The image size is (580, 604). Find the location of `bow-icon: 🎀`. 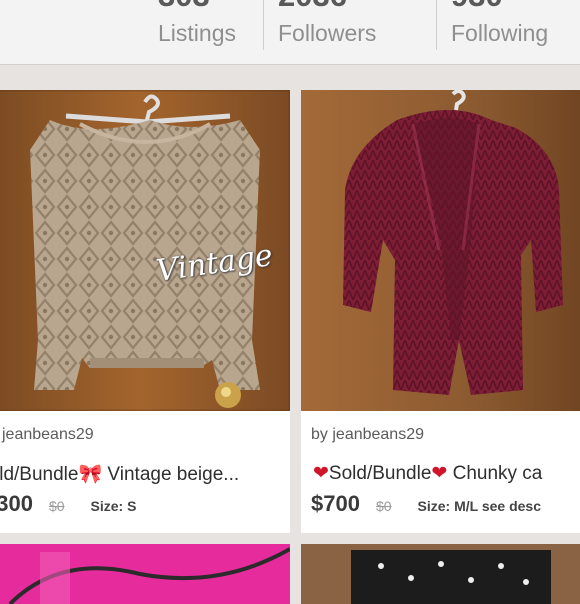

bow-icon: 🎀 is located at coordinates (90, 474).